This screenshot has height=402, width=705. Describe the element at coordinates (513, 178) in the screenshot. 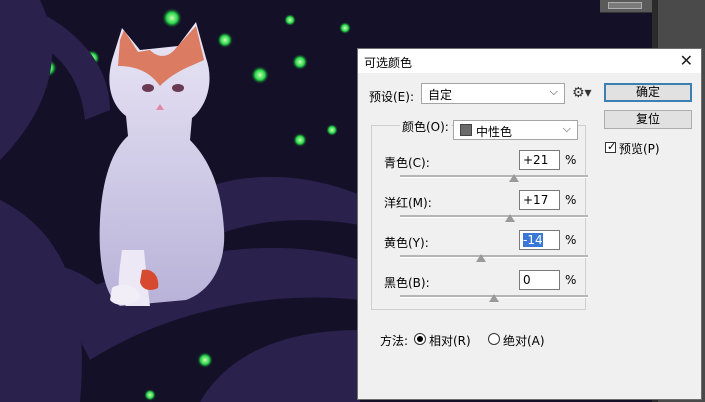

I see `cyan-thumb` at that location.